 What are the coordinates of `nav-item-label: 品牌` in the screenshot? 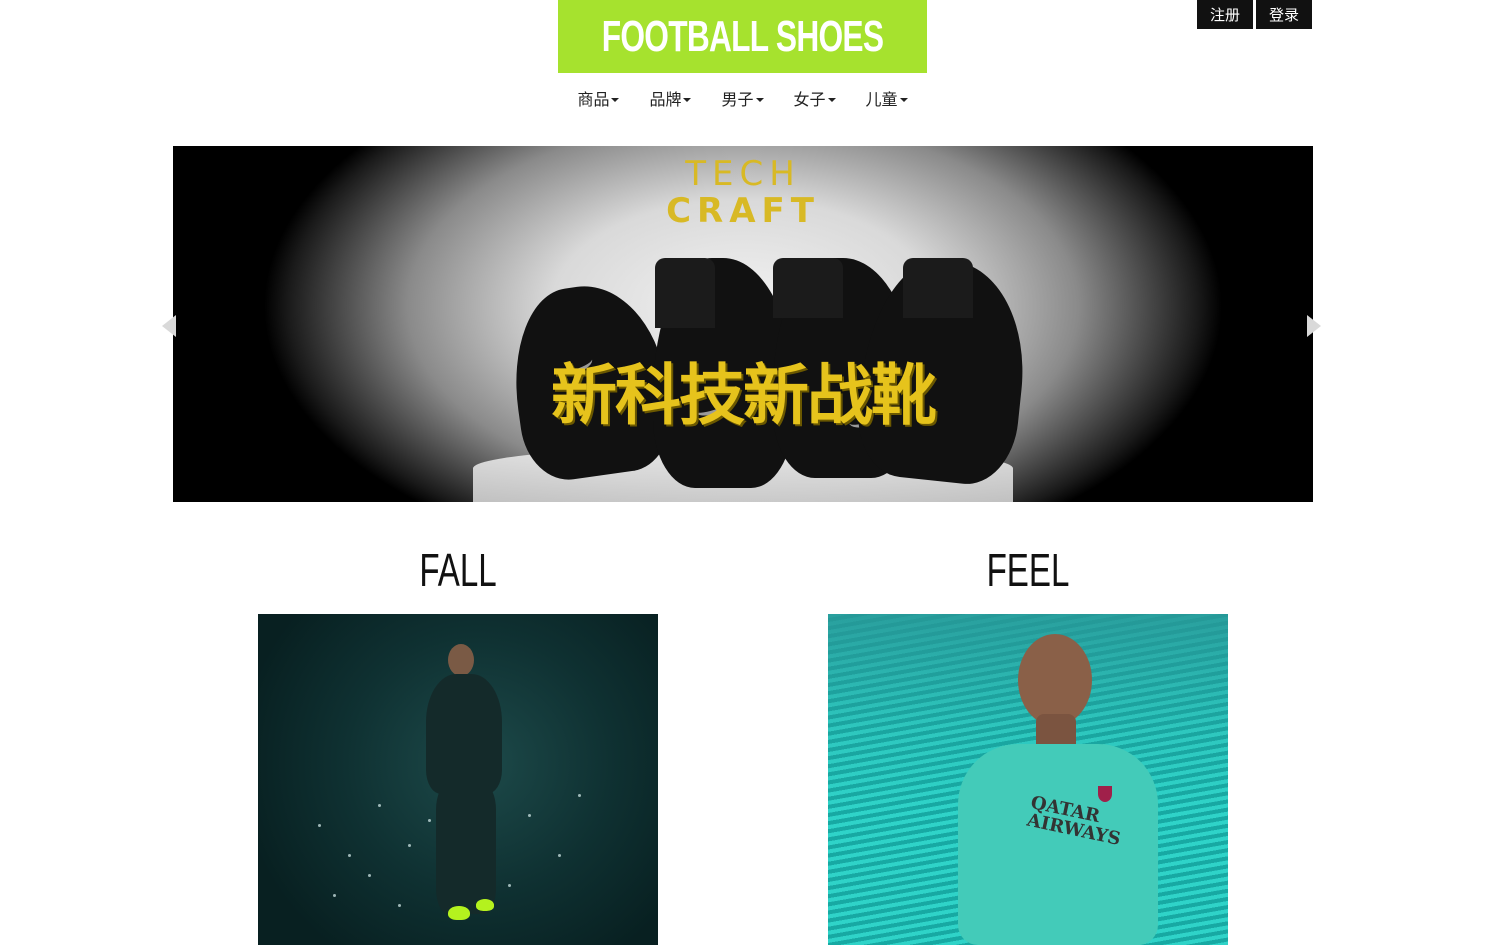 It's located at (665, 99).